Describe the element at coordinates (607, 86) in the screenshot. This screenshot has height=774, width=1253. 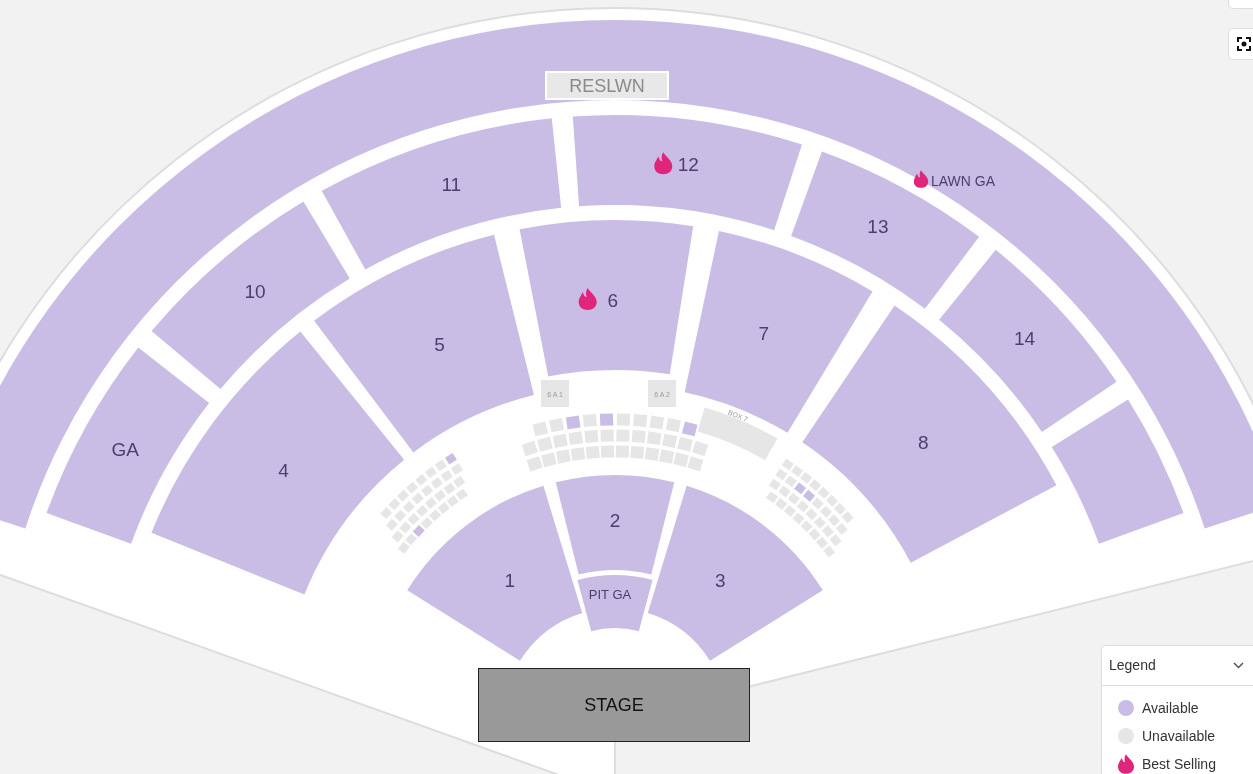
I see `section-label: RESLWN` at that location.